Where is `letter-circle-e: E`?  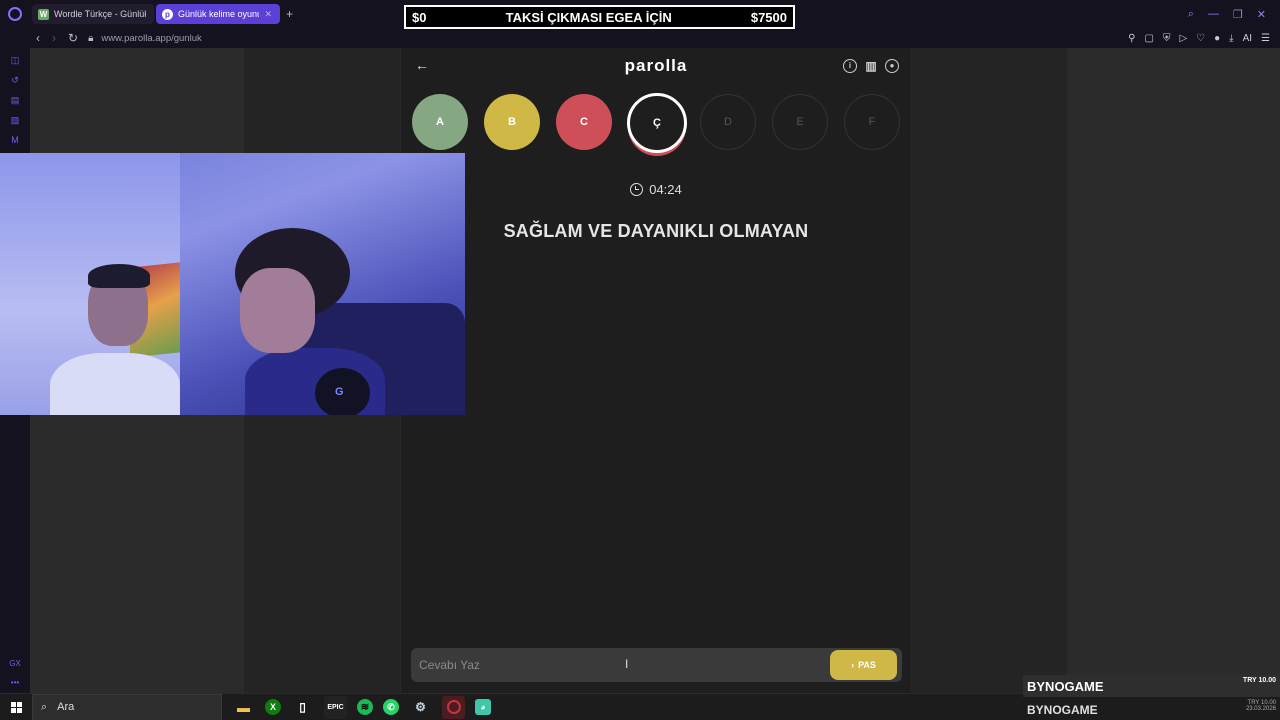
letter-circle-e: E is located at coordinates (800, 122).